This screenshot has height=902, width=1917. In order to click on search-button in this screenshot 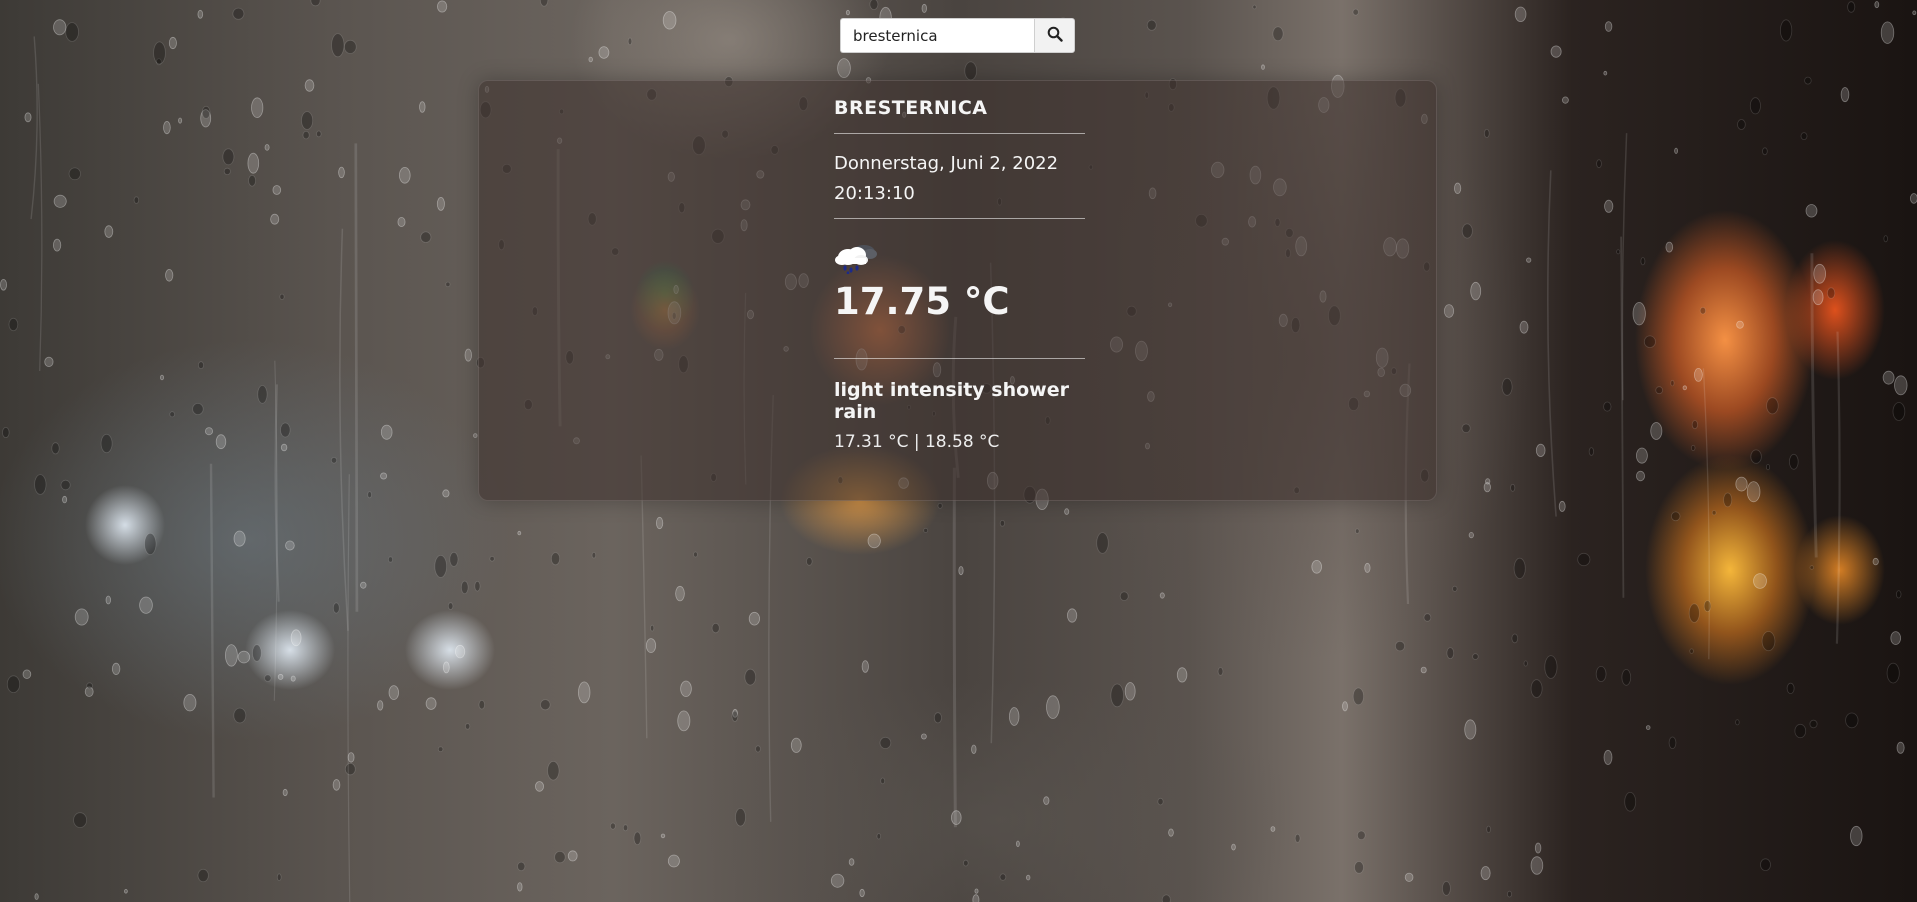, I will do `click(1054, 35)`.